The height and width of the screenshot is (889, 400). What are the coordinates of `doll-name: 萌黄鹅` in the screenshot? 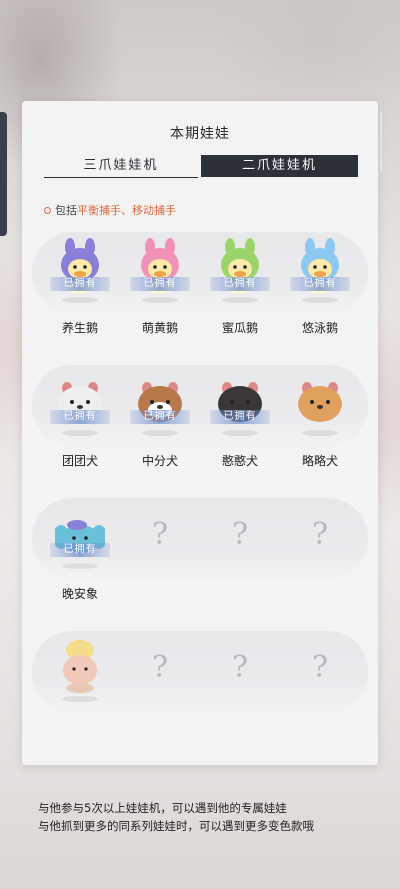 It's located at (159, 328).